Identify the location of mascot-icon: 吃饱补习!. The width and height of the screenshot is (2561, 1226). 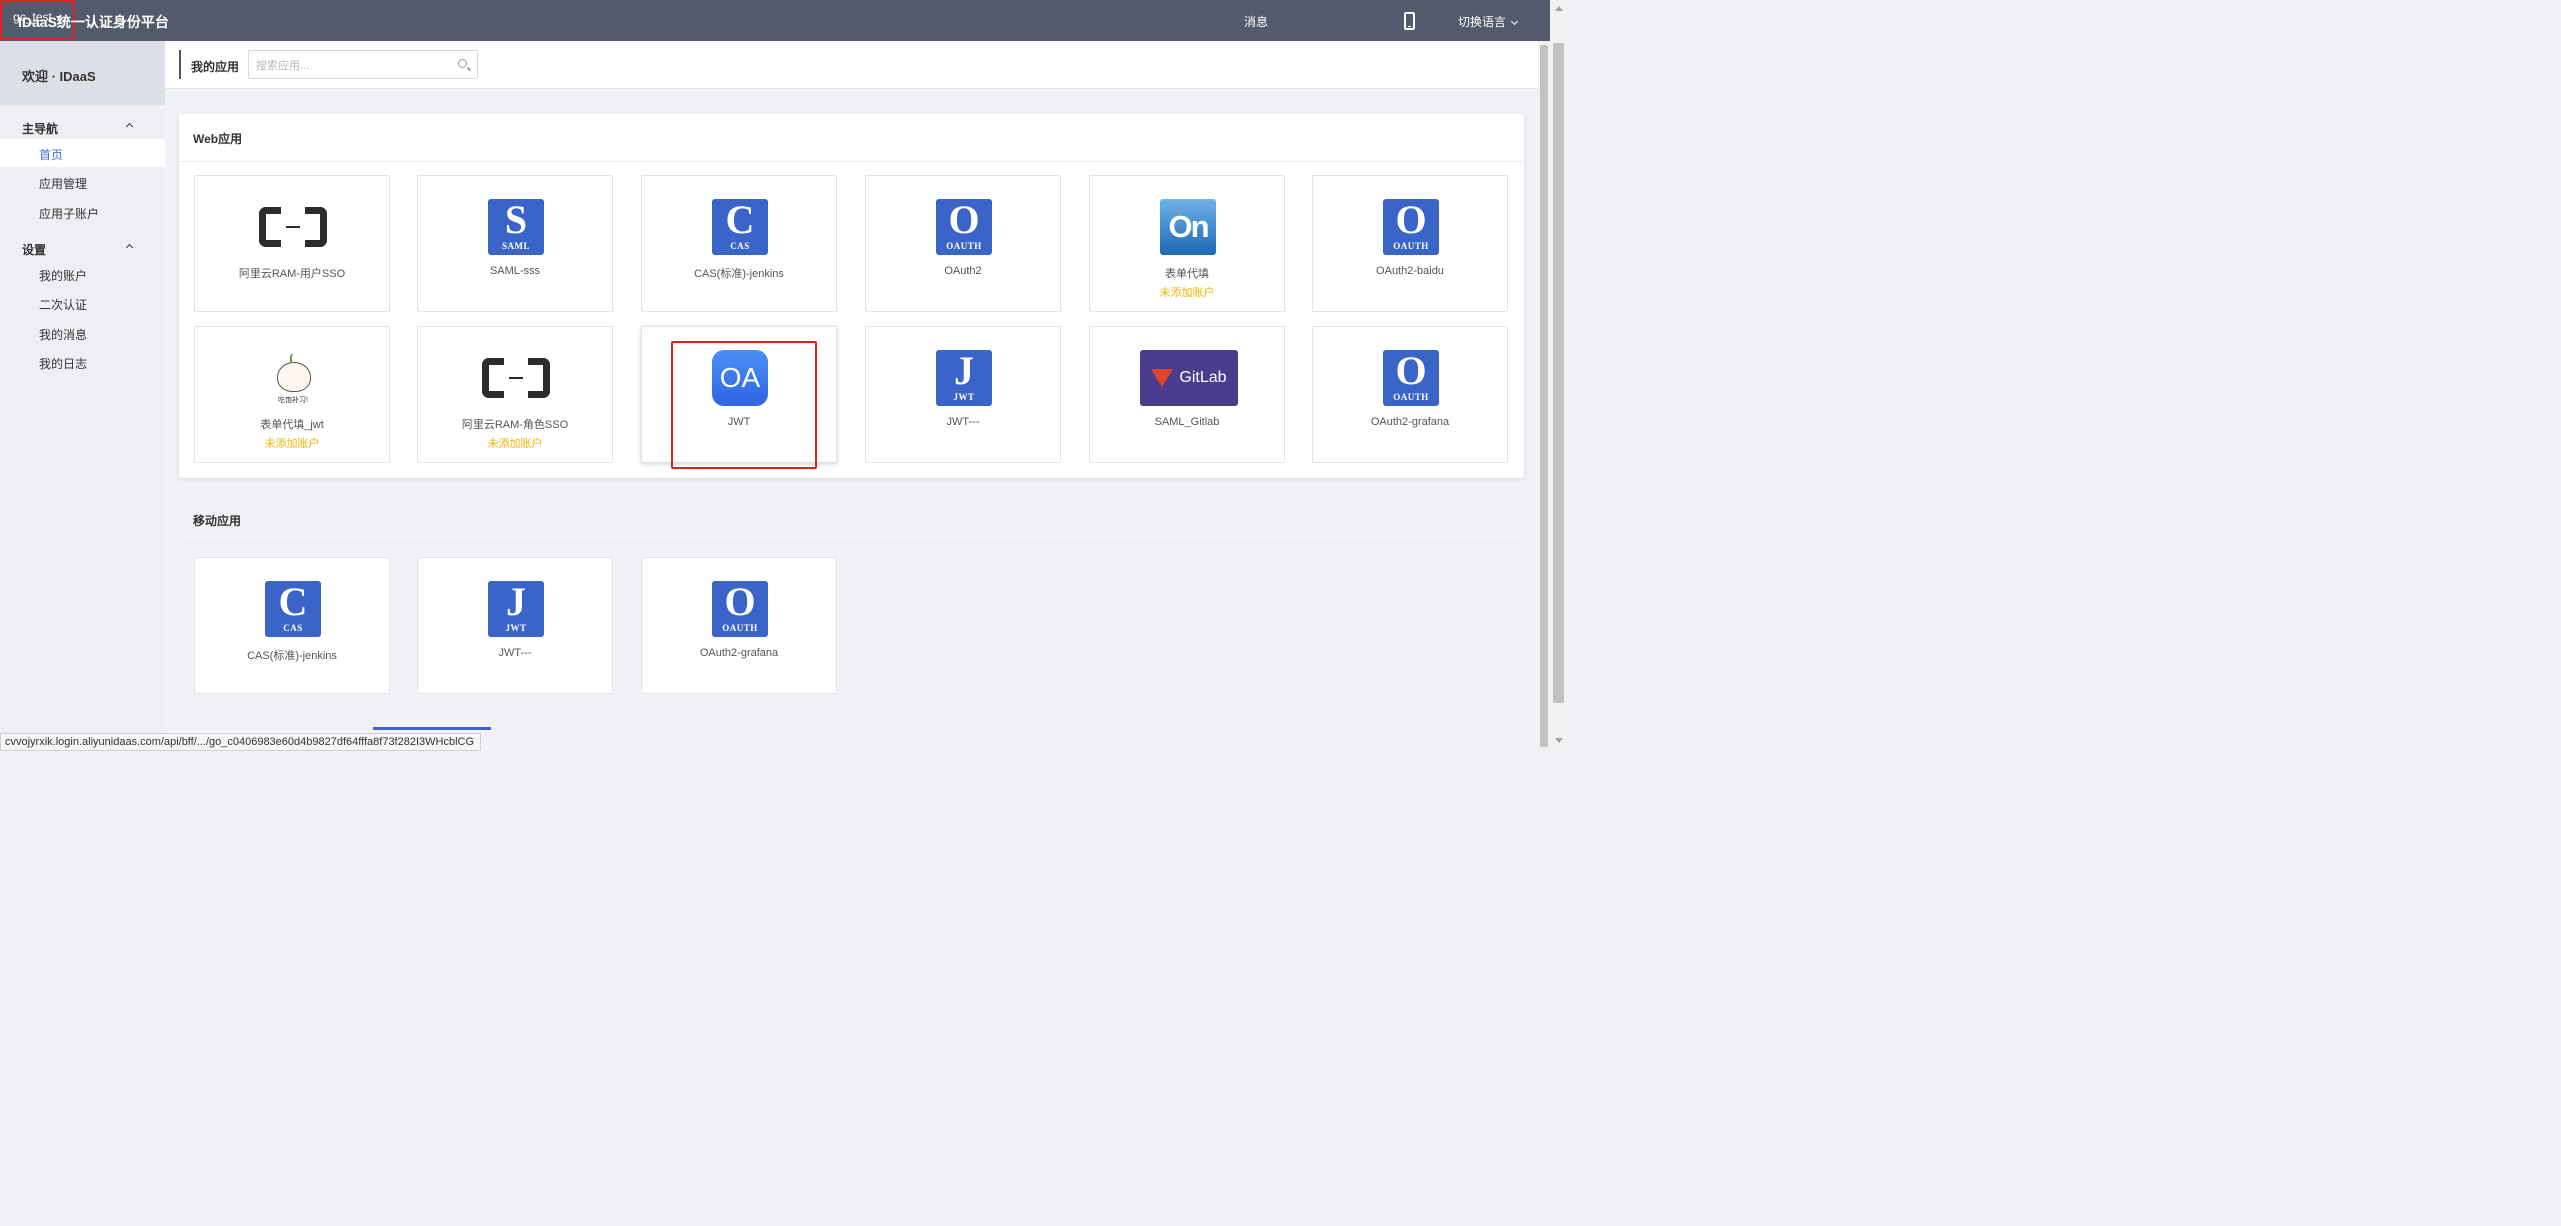
(293, 378).